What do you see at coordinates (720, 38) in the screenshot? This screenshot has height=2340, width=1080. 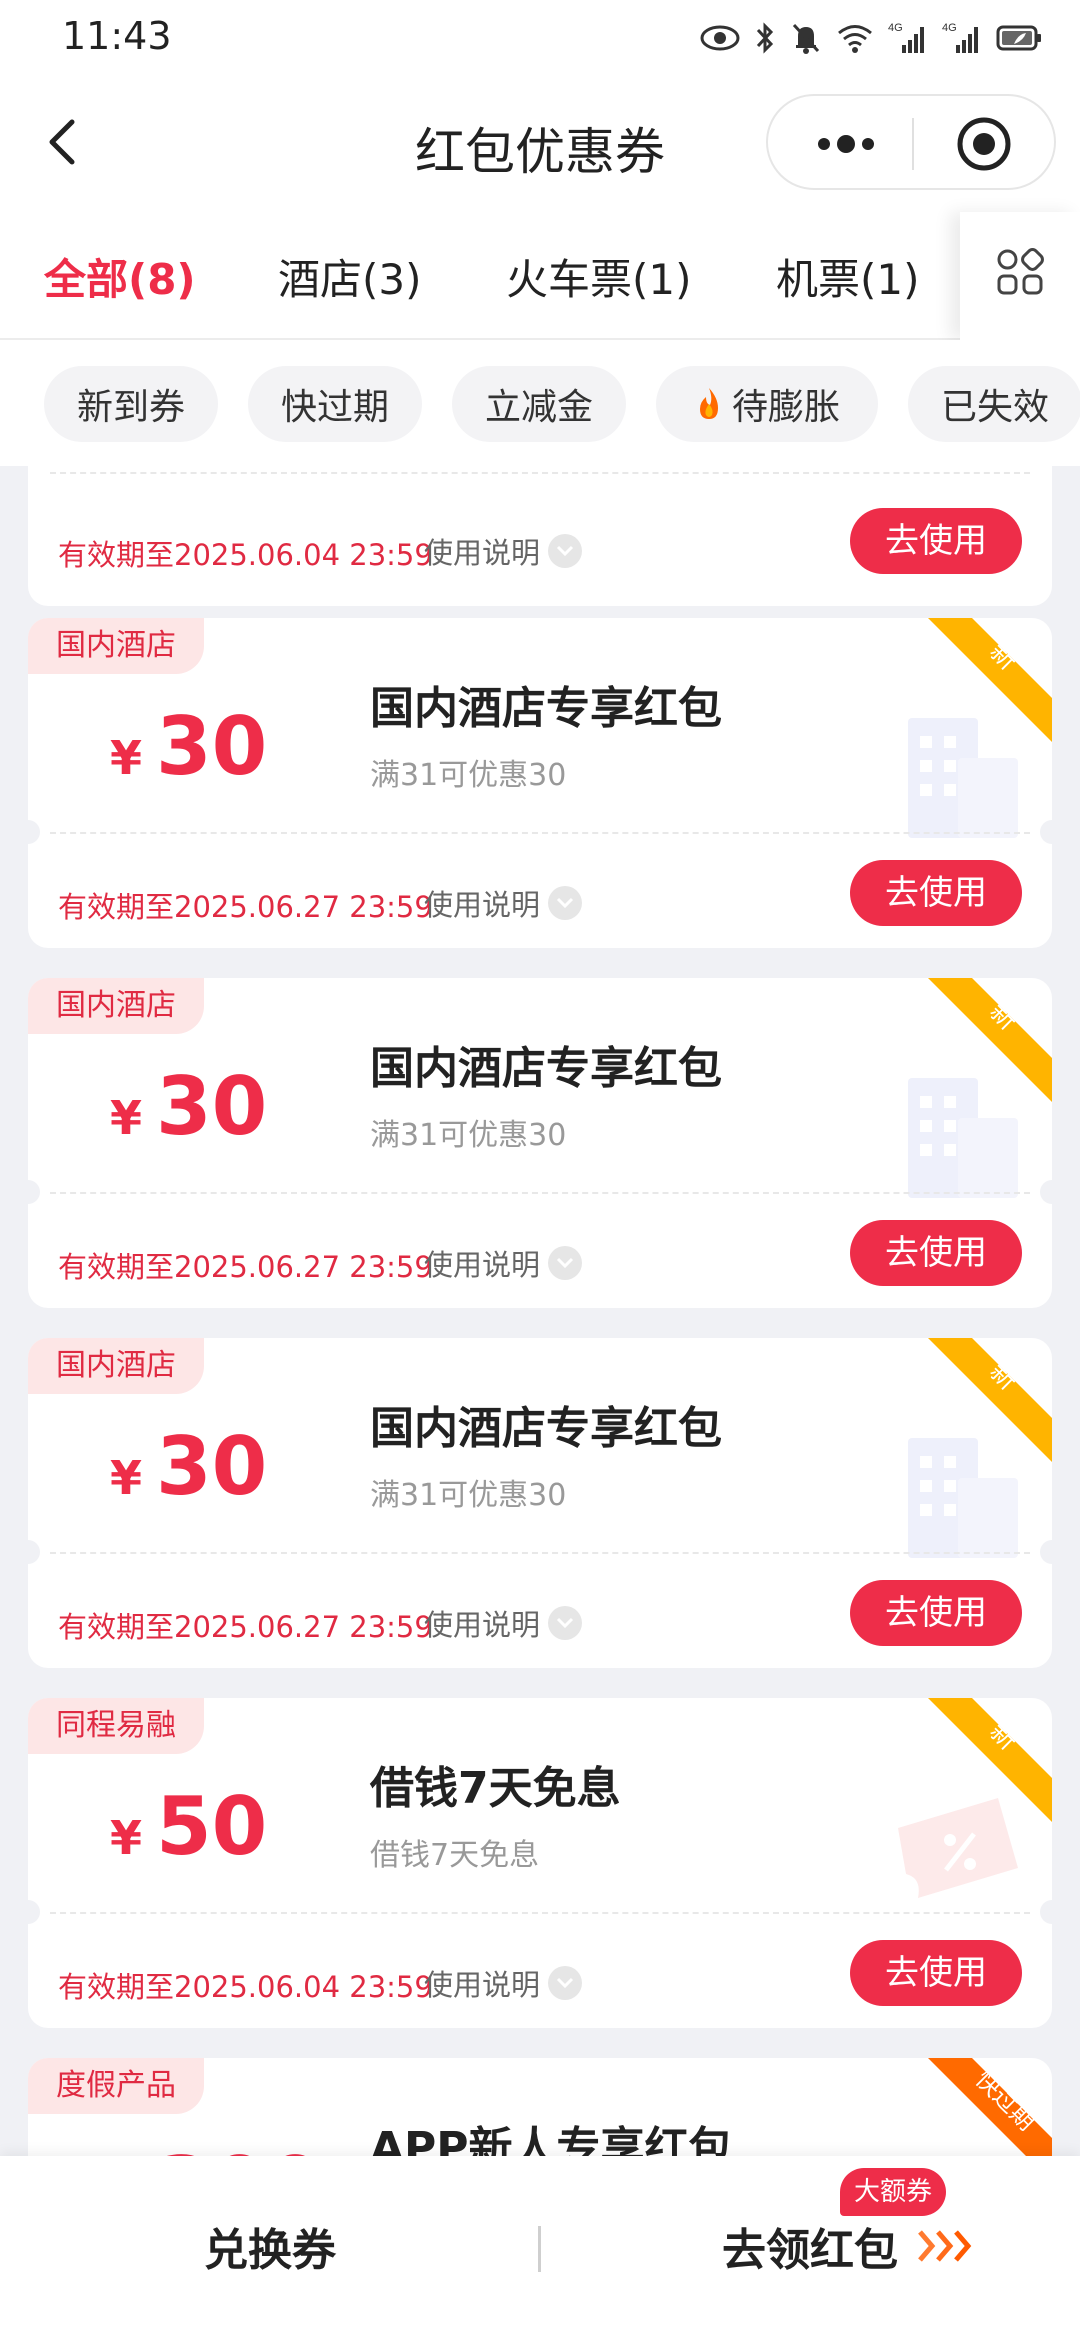 I see `eye-icon` at bounding box center [720, 38].